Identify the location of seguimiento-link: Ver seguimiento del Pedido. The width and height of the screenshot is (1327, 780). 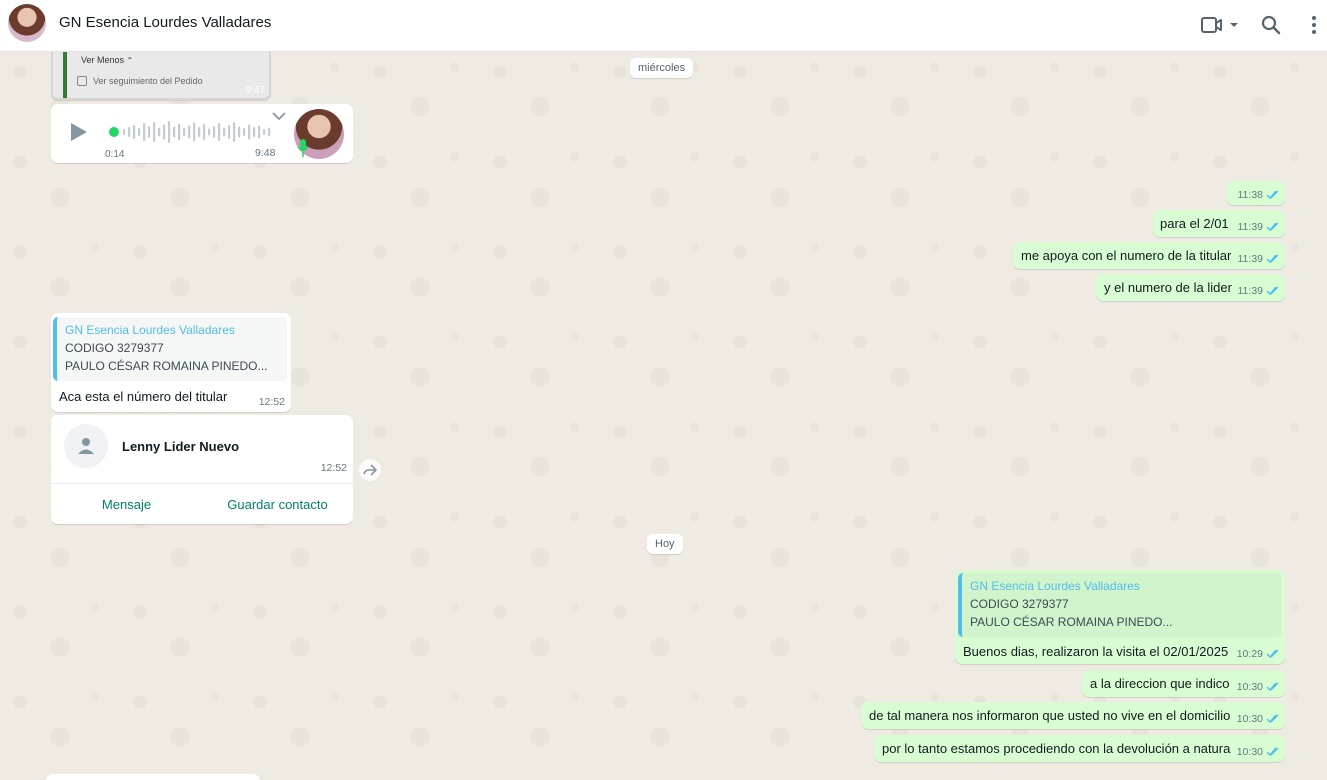
(140, 81).